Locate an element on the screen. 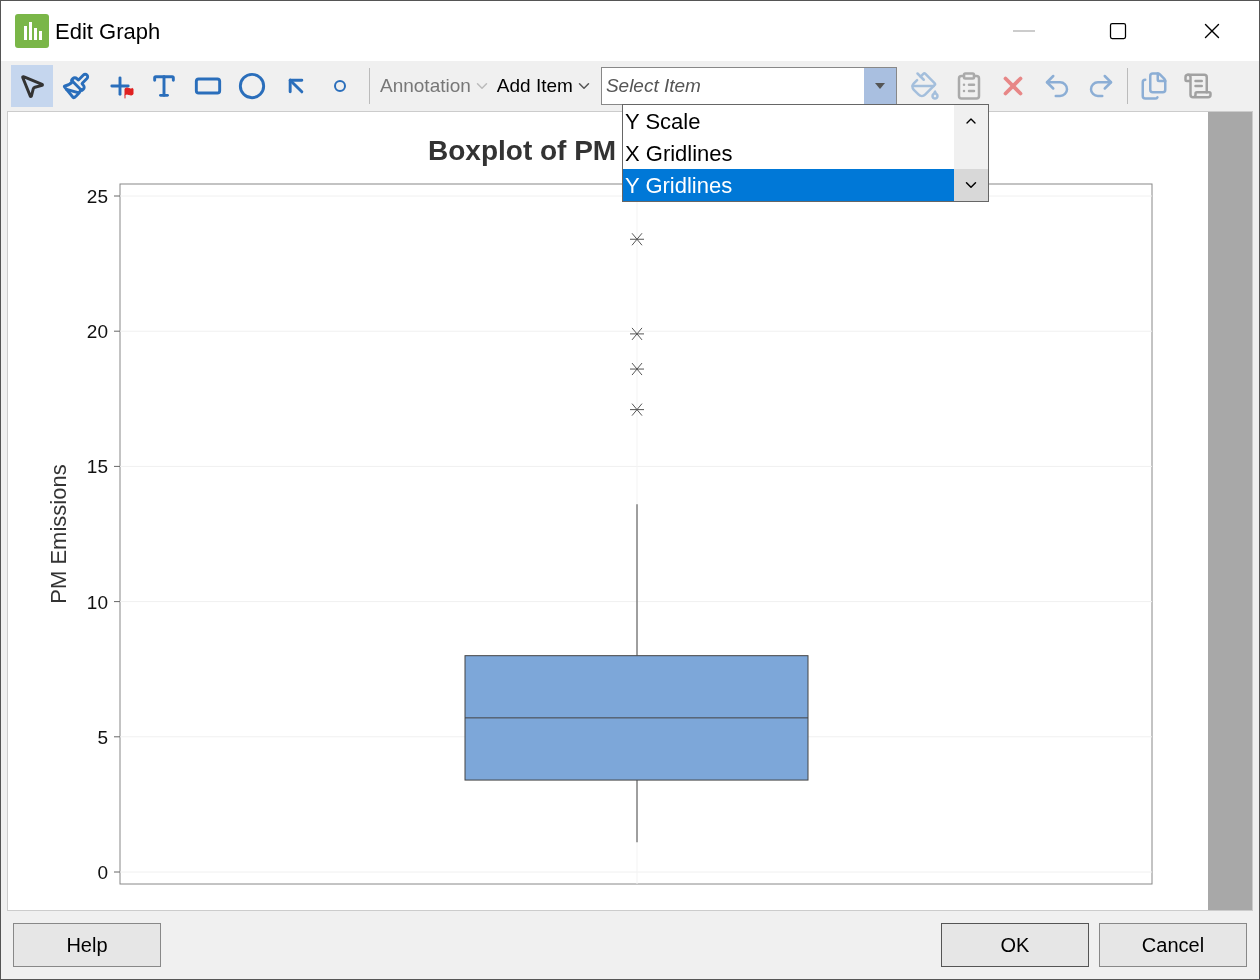  dropdown-option: Y Scale is located at coordinates (788, 121).